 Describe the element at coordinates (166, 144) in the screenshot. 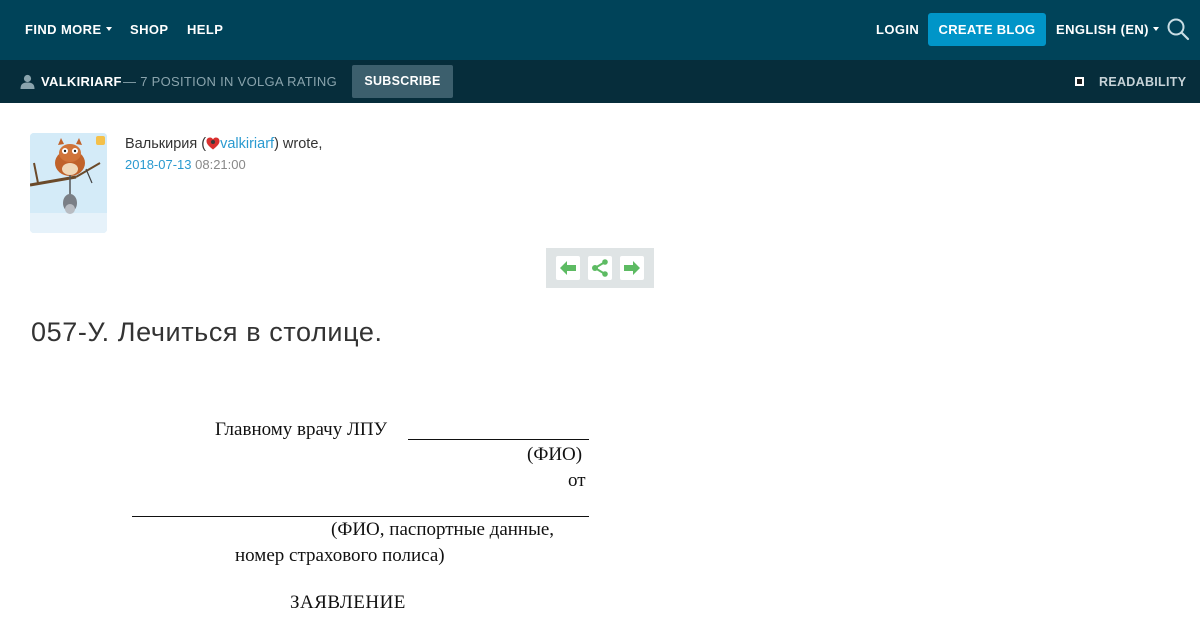

I see `author-name: Валькирия (` at that location.